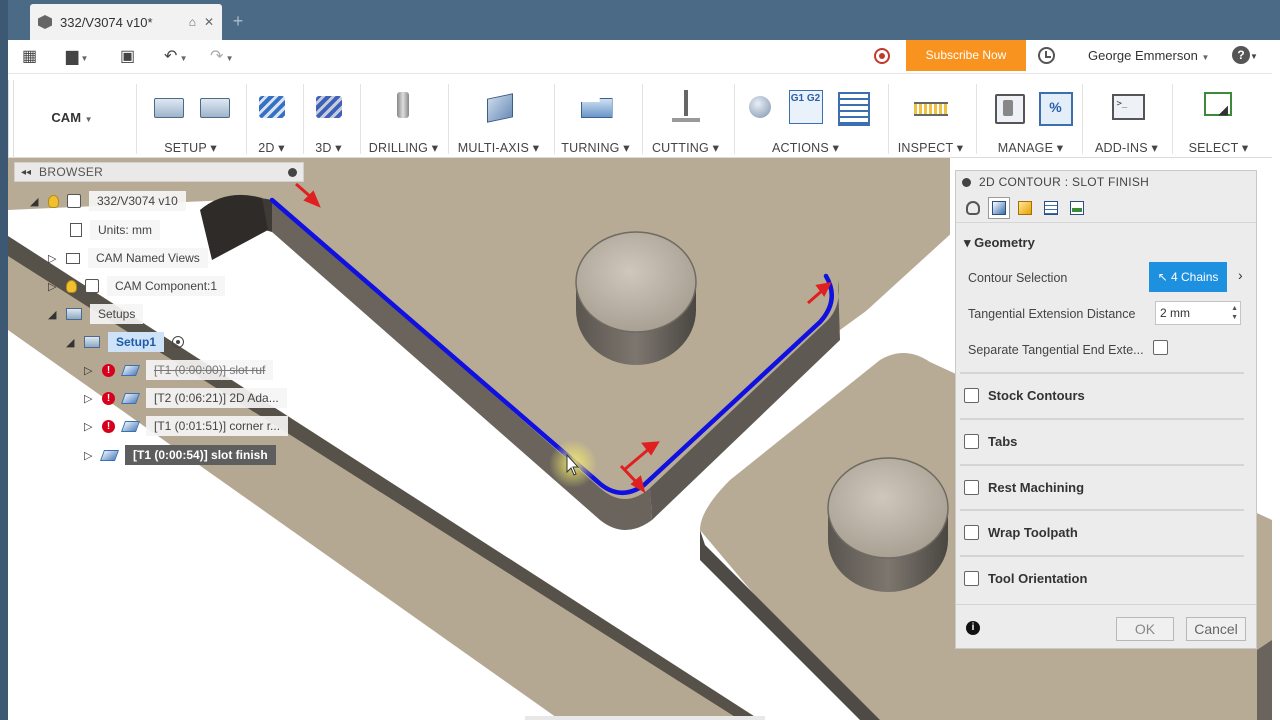 The image size is (1280, 720). I want to click on tabs-checkbox, so click(971, 441).